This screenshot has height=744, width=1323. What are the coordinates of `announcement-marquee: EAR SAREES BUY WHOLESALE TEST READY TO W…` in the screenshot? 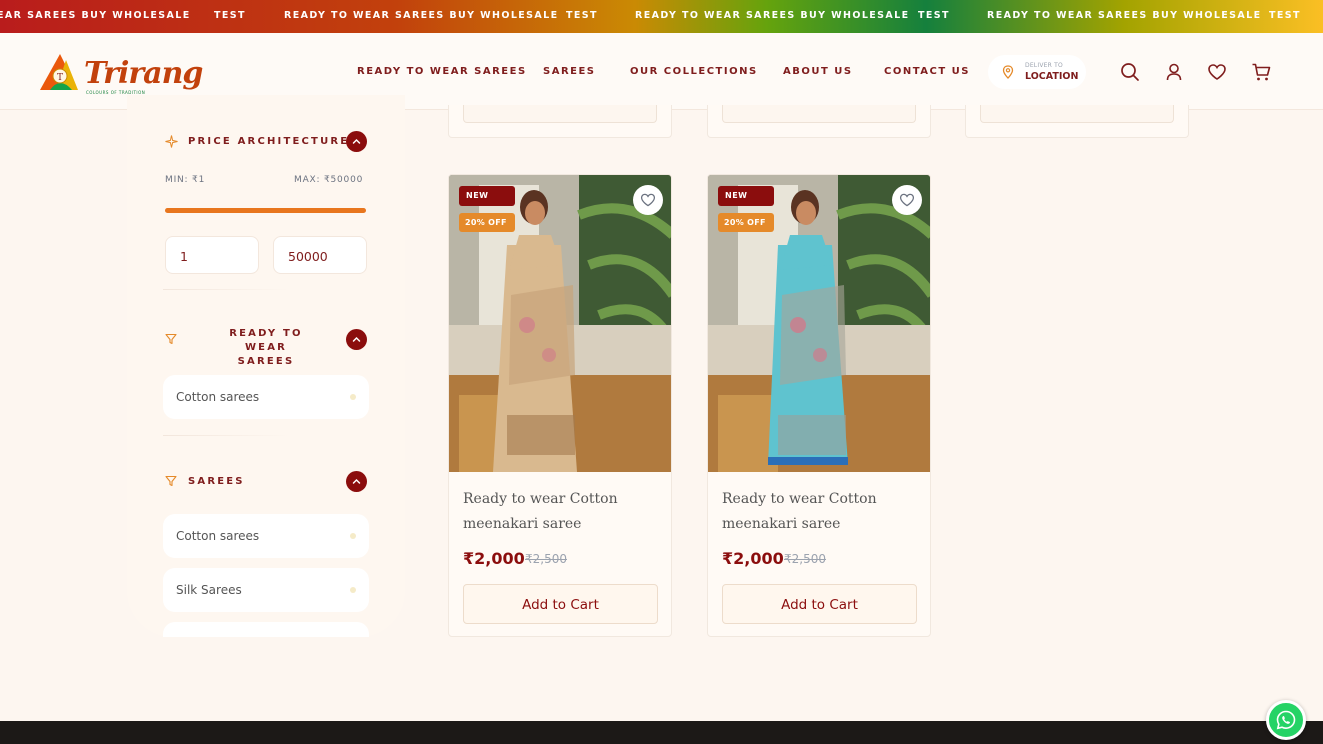 It's located at (661, 16).